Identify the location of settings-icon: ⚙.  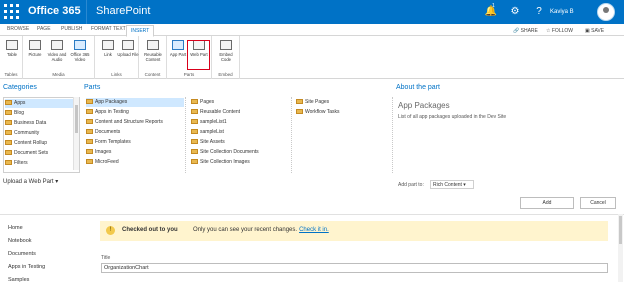
(515, 12).